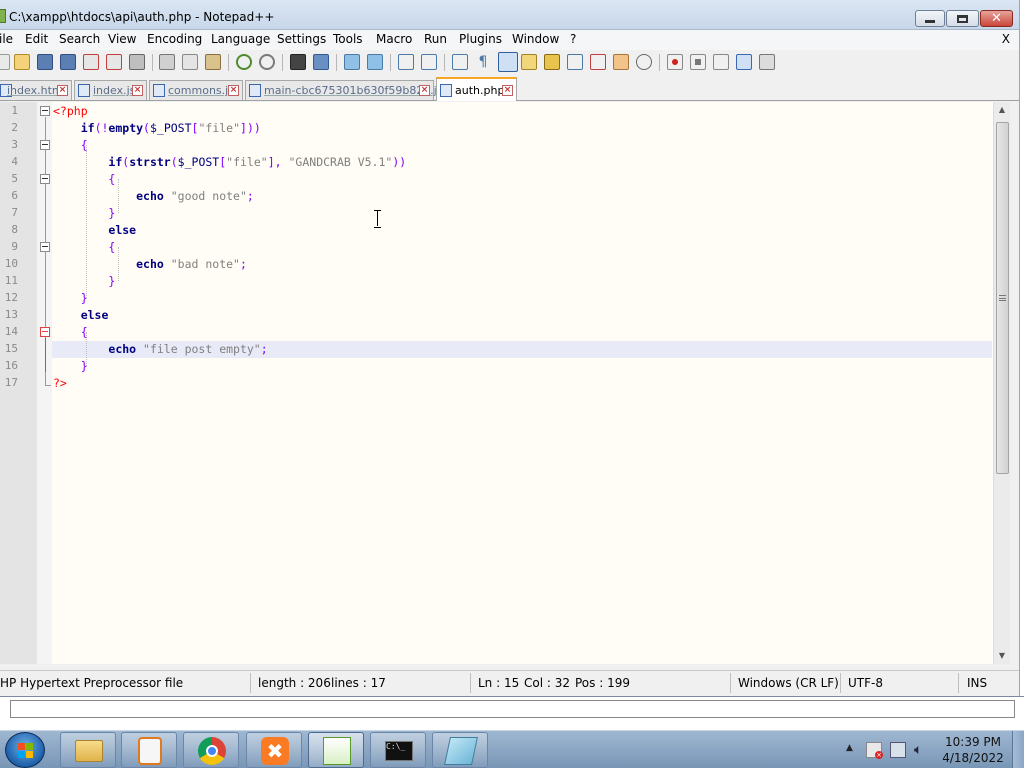 This screenshot has width=1024, height=768. I want to click on line-number: 1, so click(14, 110).